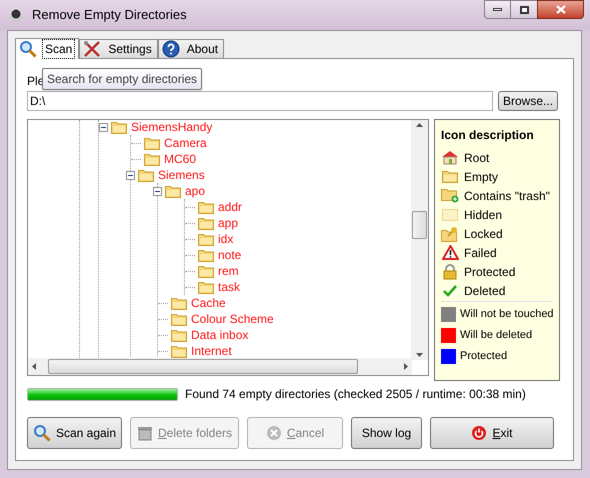  I want to click on legend-label: Deleted, so click(485, 291).